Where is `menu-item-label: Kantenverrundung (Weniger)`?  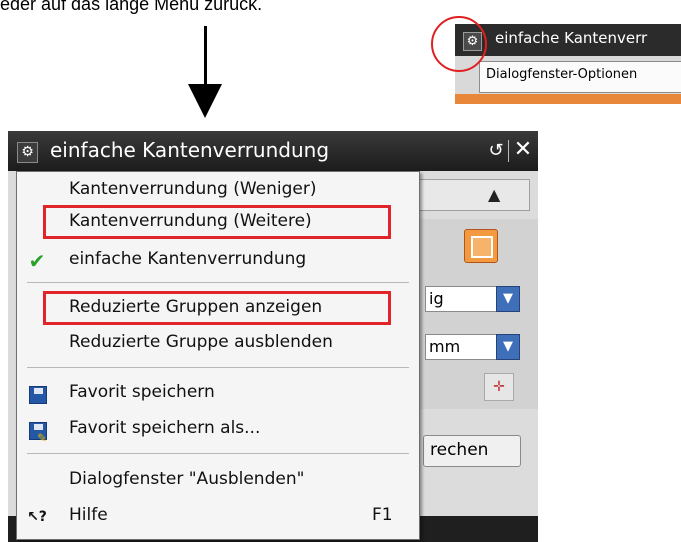 menu-item-label: Kantenverrundung (Weniger) is located at coordinates (193, 189).